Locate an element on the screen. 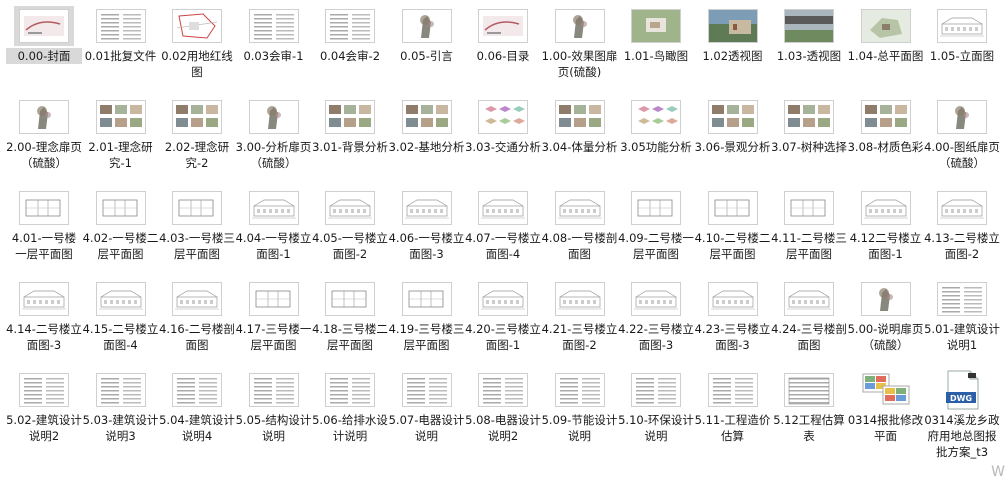  file-item: 1.00-效果图扉页(硫酸) is located at coordinates (580, 51).